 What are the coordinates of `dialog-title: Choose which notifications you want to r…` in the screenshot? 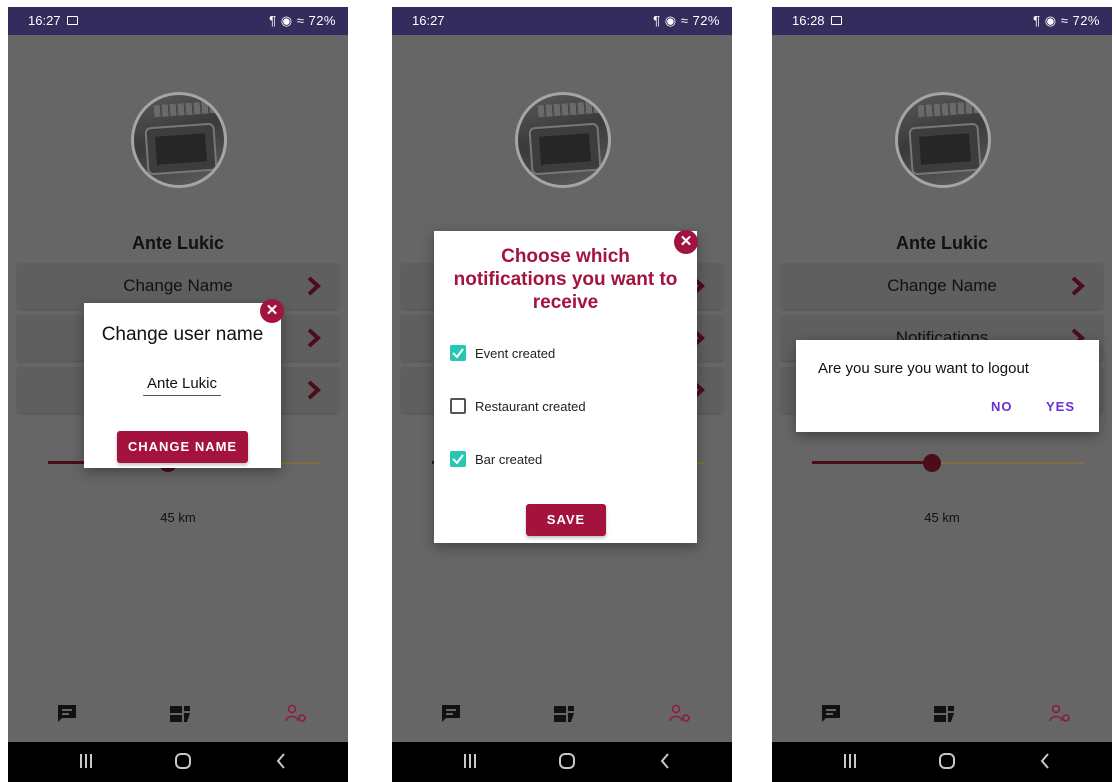 It's located at (565, 279).